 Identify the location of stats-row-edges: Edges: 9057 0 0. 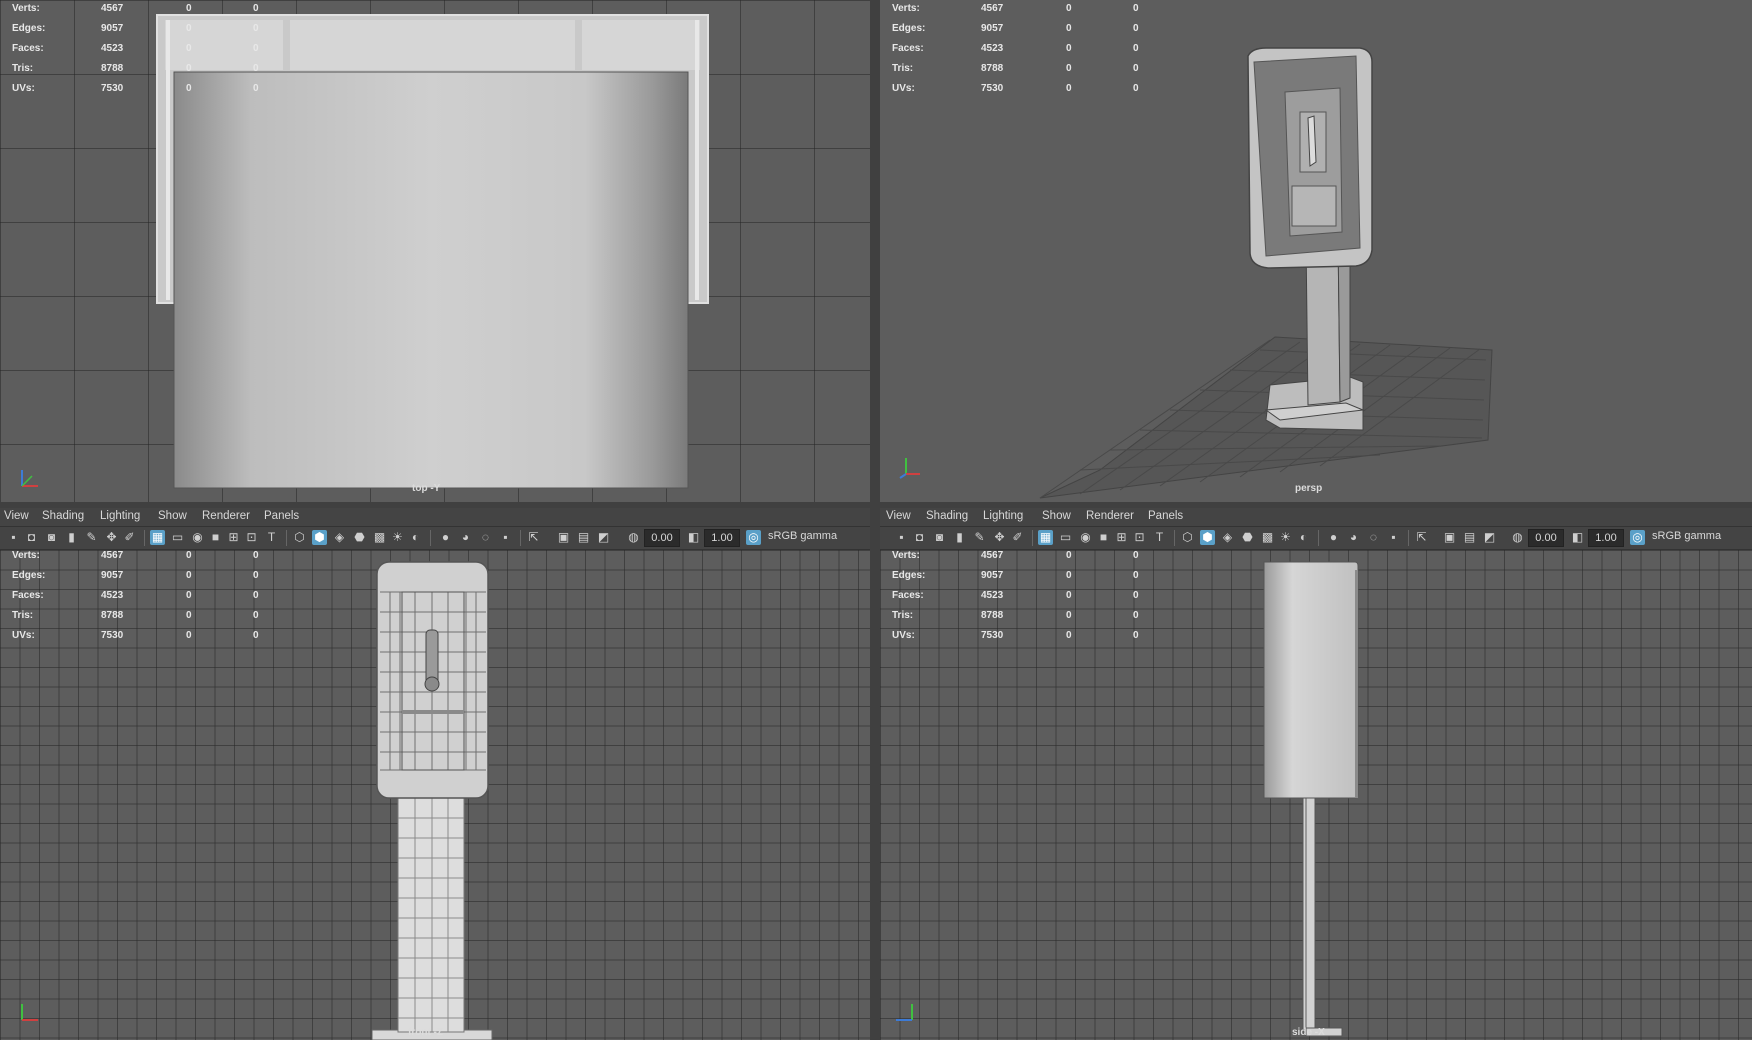
(1015, 575).